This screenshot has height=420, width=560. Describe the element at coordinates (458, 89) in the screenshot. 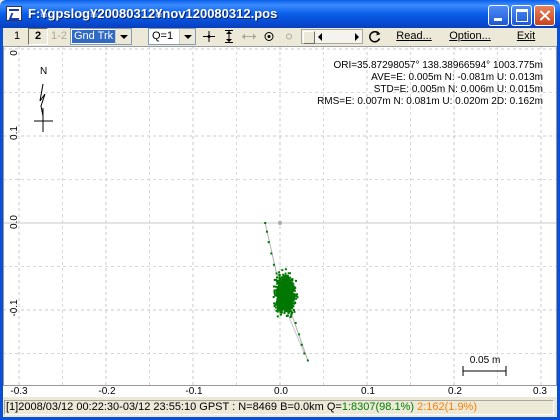

I see `std-text: STD=E: 0.005m N: 0.006m U: 0.015m` at that location.